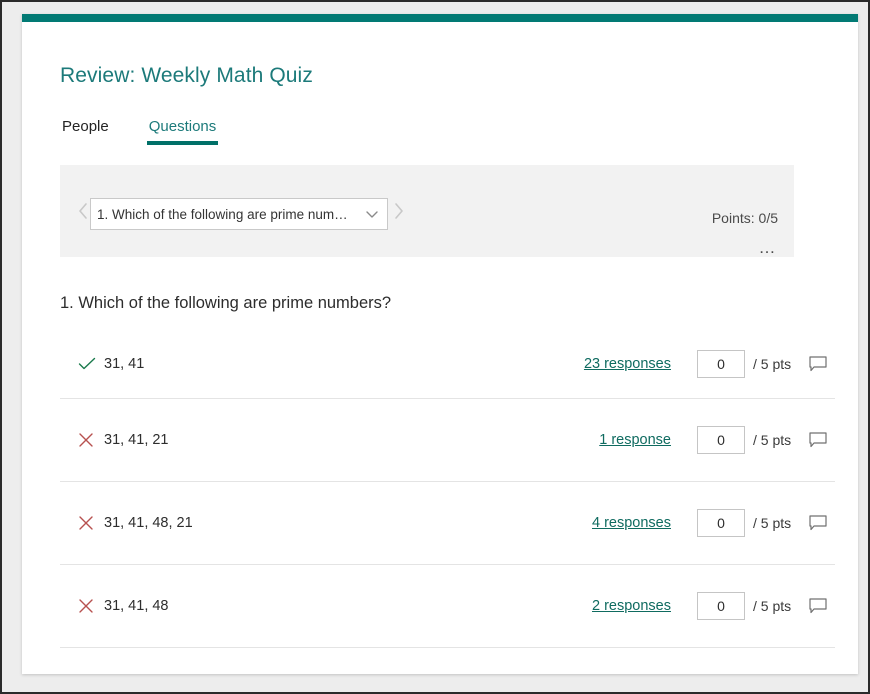 This screenshot has height=694, width=870. What do you see at coordinates (136, 606) in the screenshot?
I see `answer-option-text: 31, 41, 48` at bounding box center [136, 606].